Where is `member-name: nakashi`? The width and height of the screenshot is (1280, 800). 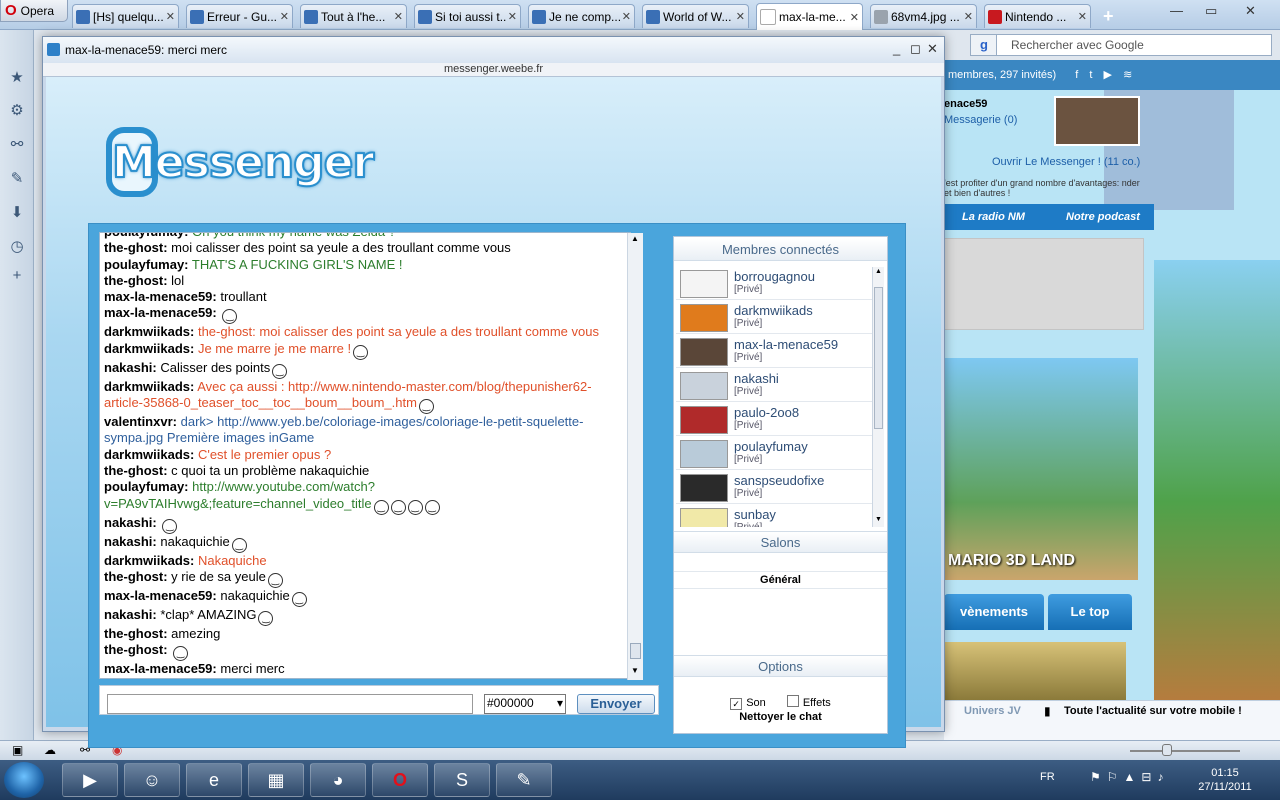 member-name: nakashi is located at coordinates (756, 378).